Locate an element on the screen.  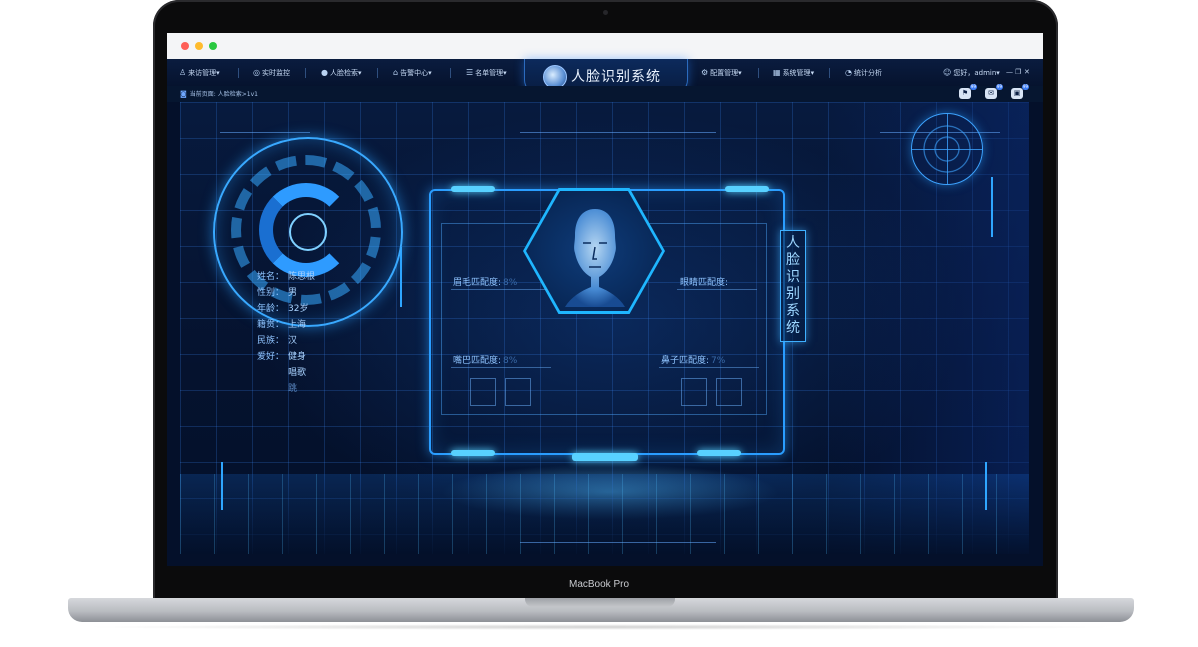
message-icon: ✉ 99 is located at coordinates (994, 91).